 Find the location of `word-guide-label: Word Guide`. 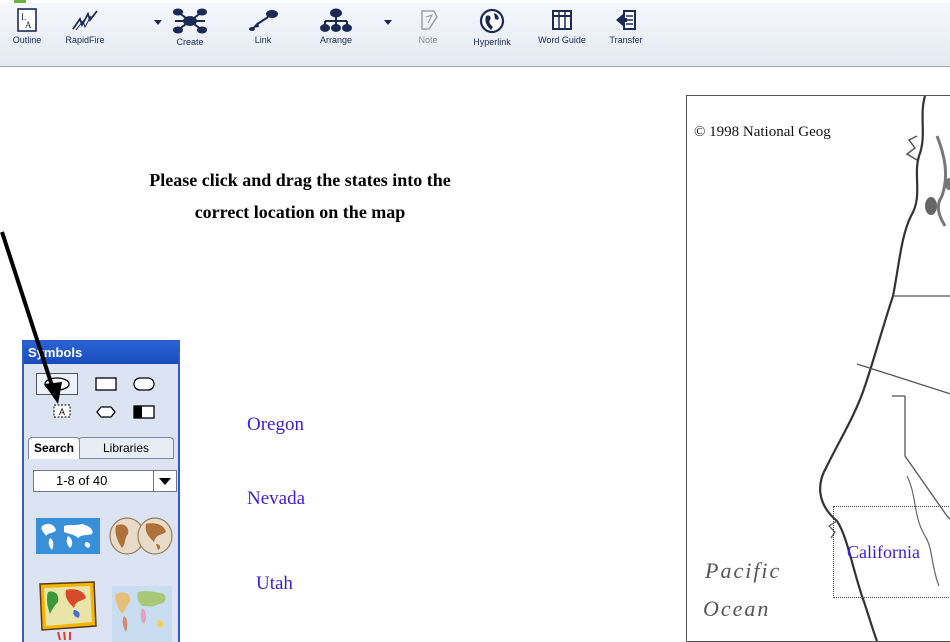

word-guide-label: Word Guide is located at coordinates (562, 40).